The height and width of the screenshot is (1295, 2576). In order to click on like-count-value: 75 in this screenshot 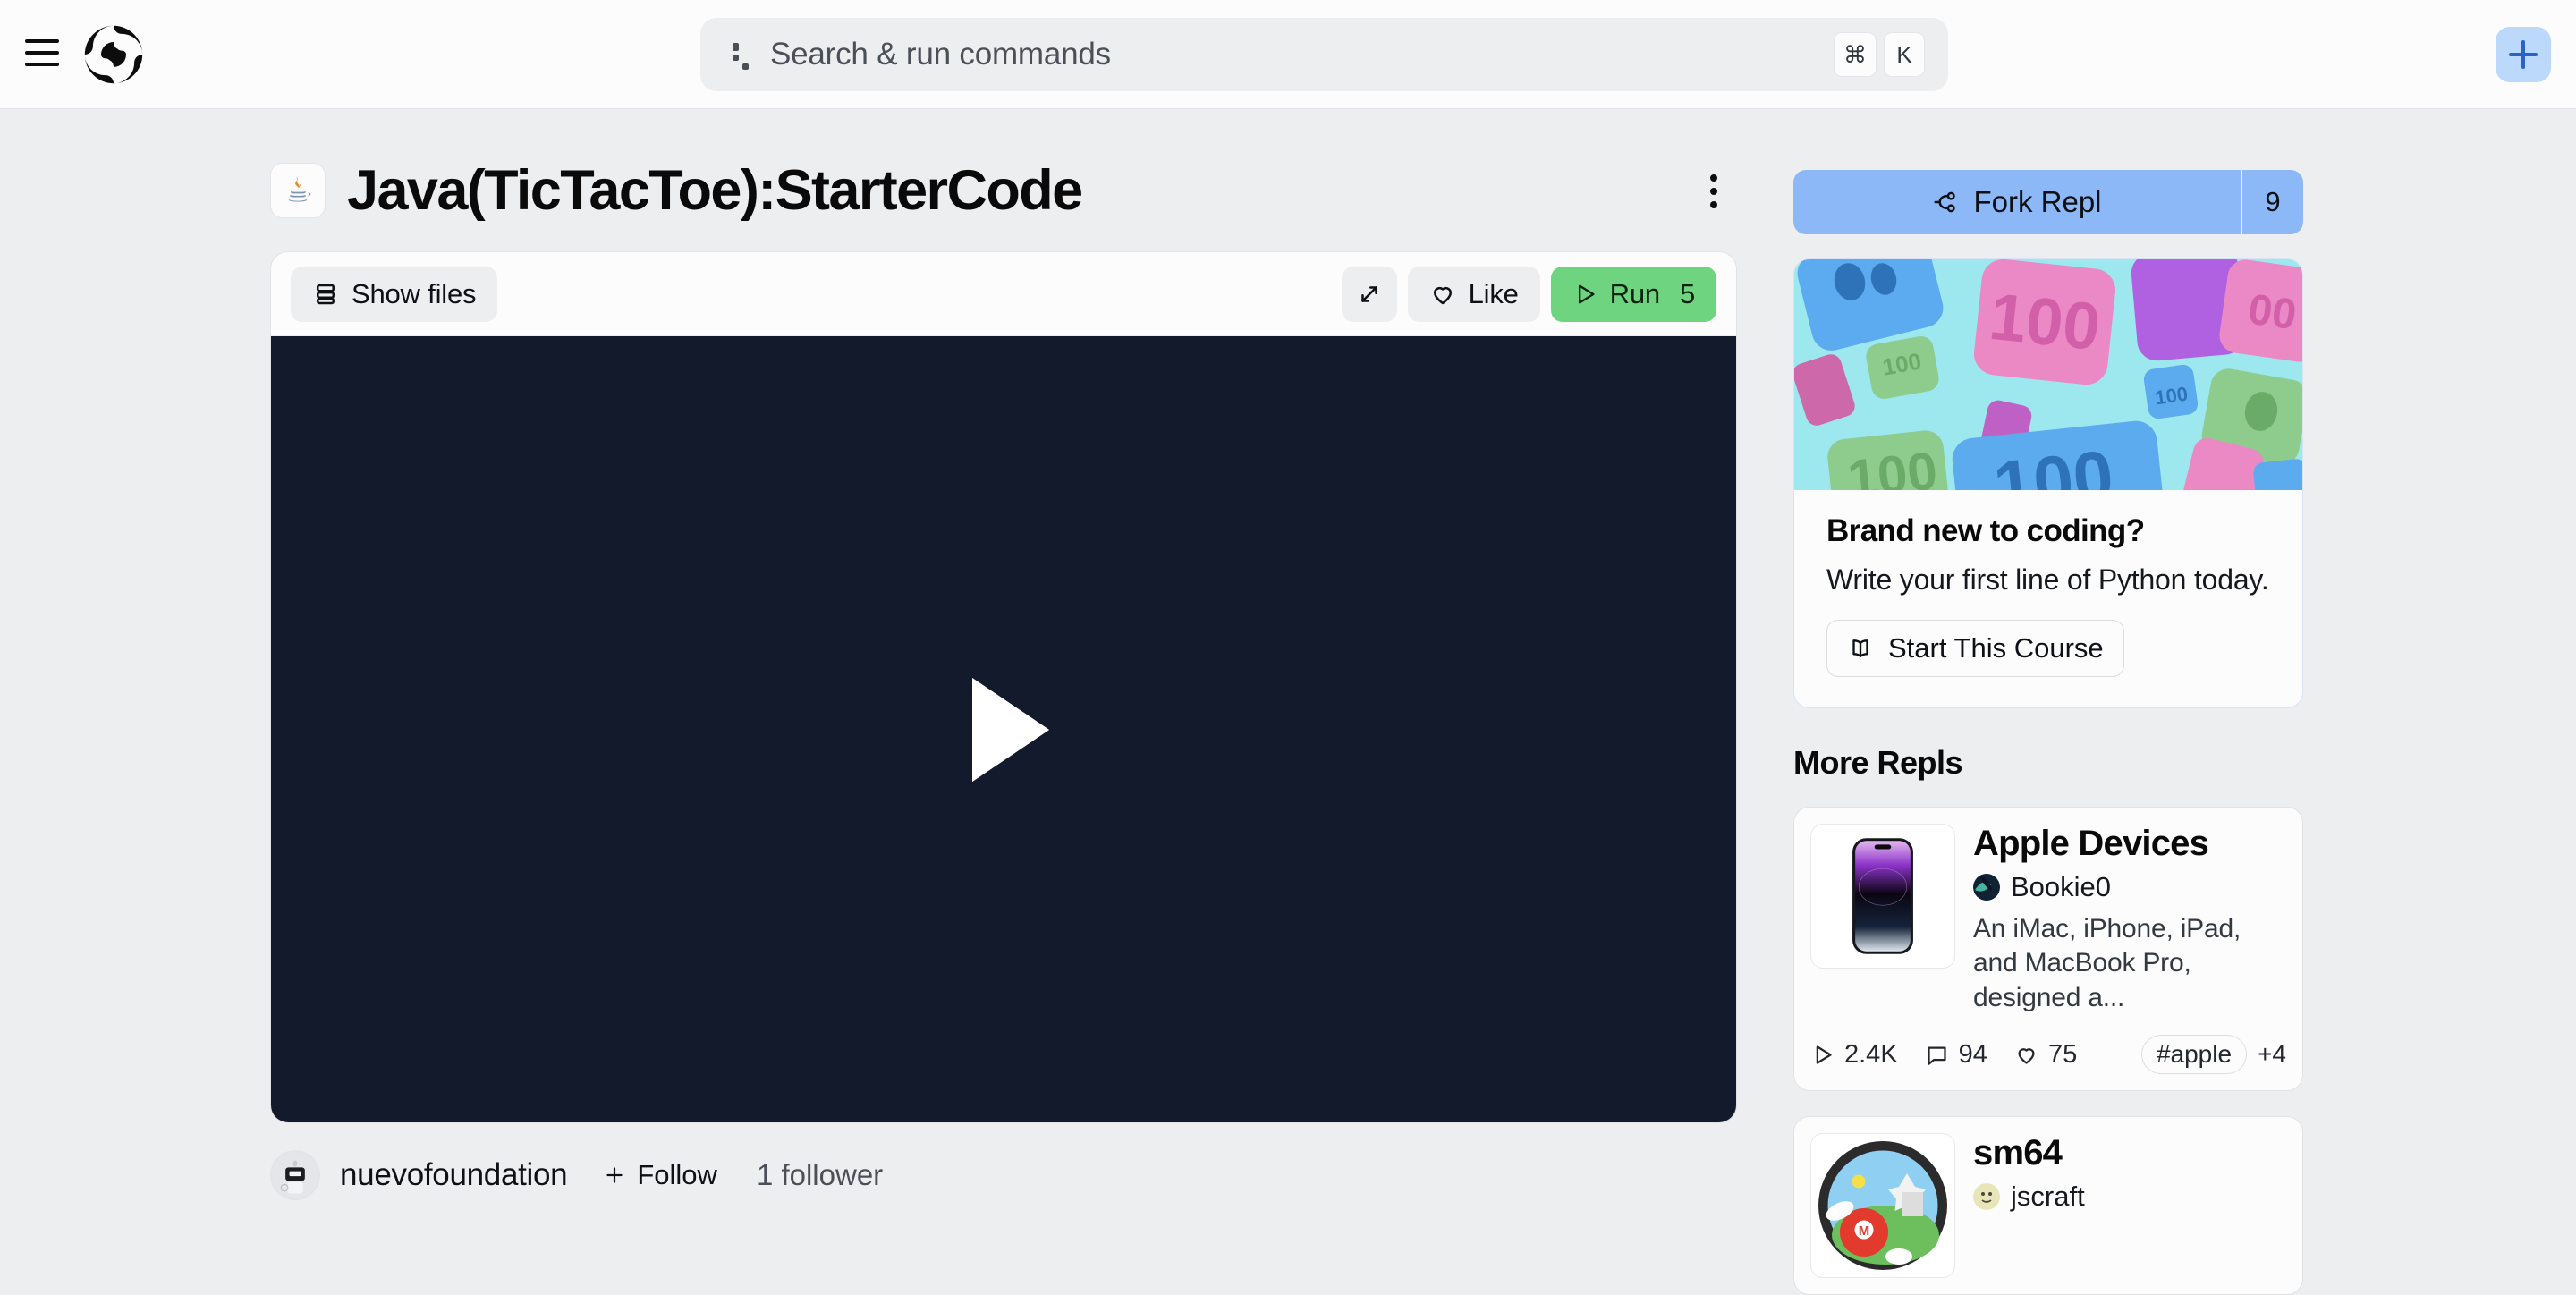, I will do `click(2062, 1054)`.